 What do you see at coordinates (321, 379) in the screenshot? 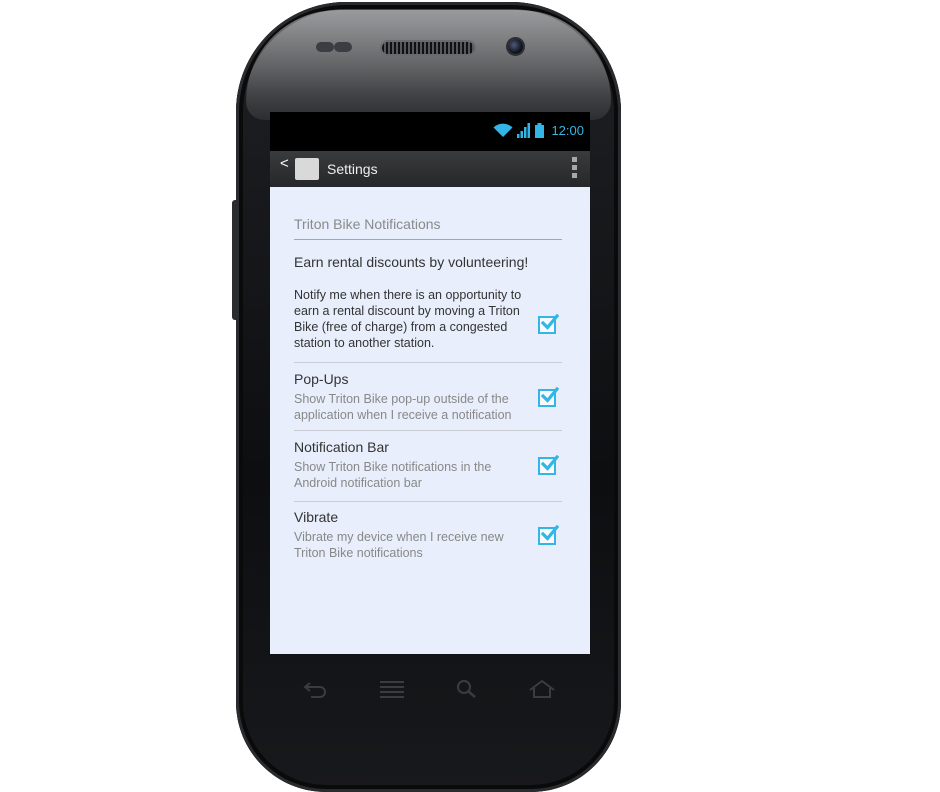
I see `setting-title: Pop-Ups` at bounding box center [321, 379].